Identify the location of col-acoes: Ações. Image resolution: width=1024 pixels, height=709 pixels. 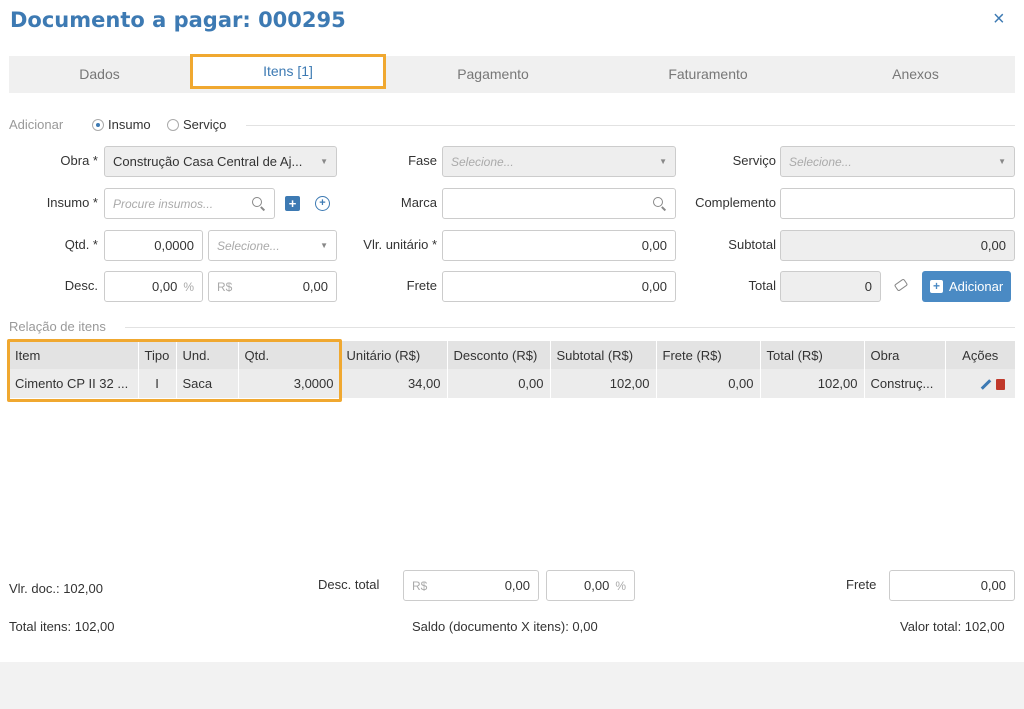
(979, 355).